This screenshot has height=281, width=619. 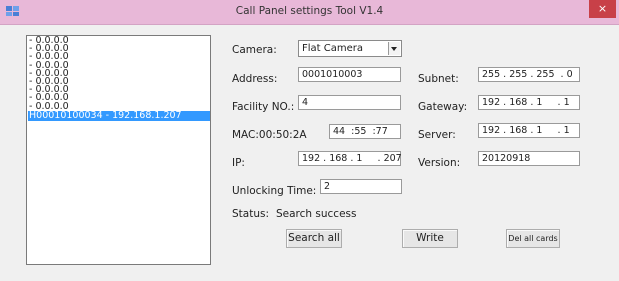 What do you see at coordinates (238, 163) in the screenshot?
I see `ip-label: IP:` at bounding box center [238, 163].